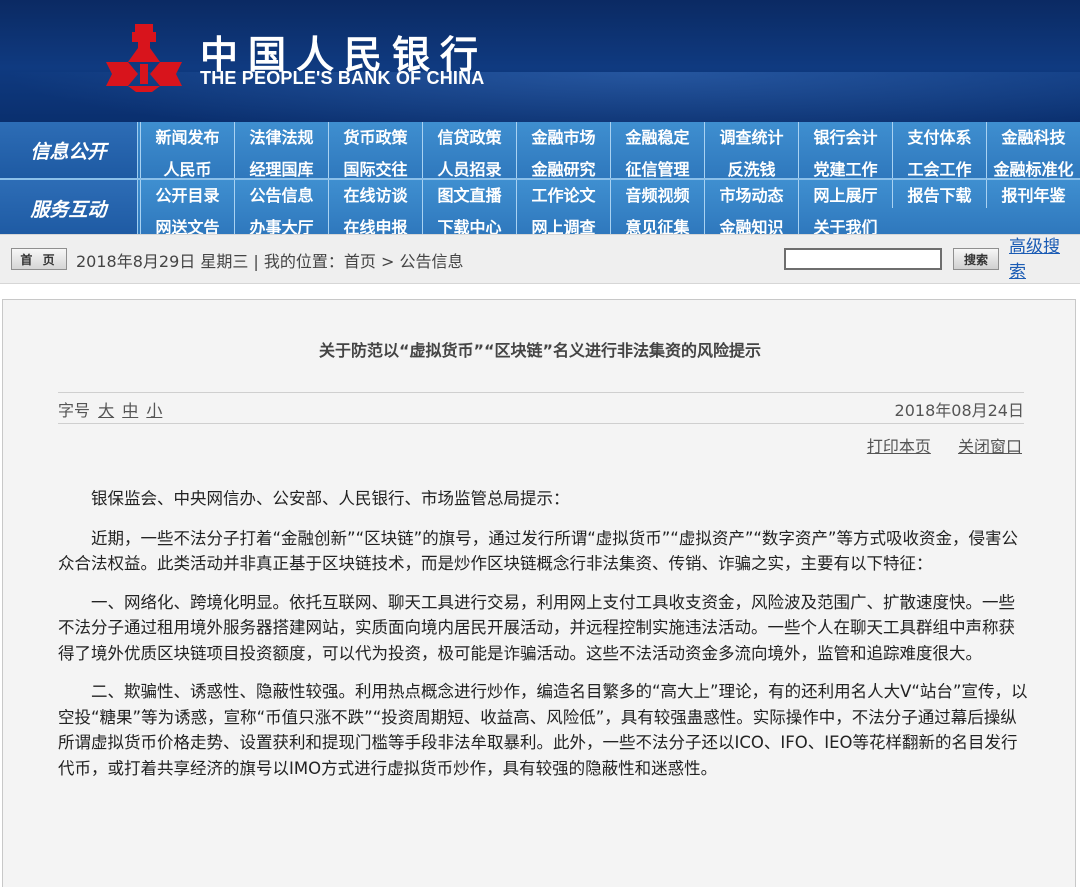 The height and width of the screenshot is (887, 1080). What do you see at coordinates (563, 164) in the screenshot?
I see `nav-info-item: 金融研究` at bounding box center [563, 164].